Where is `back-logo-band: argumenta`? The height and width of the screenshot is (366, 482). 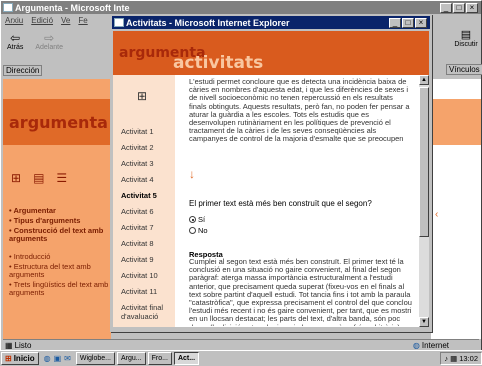
back-logo-band: argumenta is located at coordinates (57, 122).